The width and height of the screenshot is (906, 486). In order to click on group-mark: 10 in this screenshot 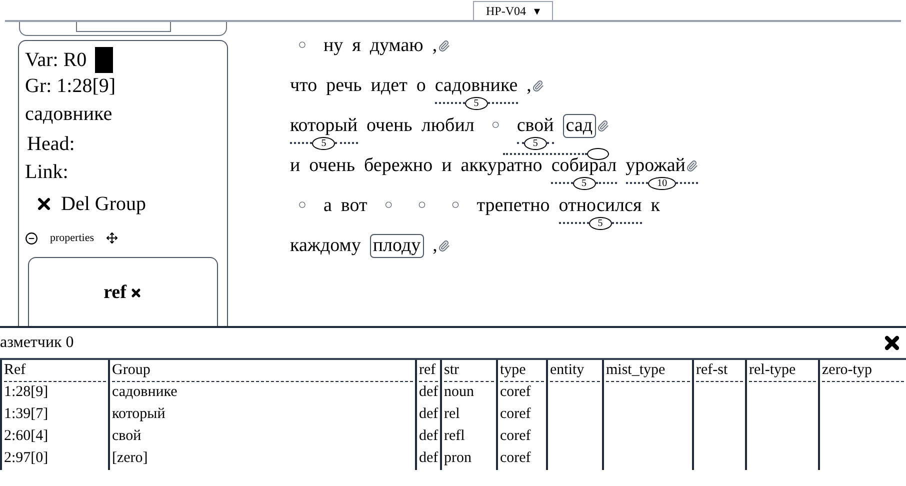, I will do `click(662, 183)`.